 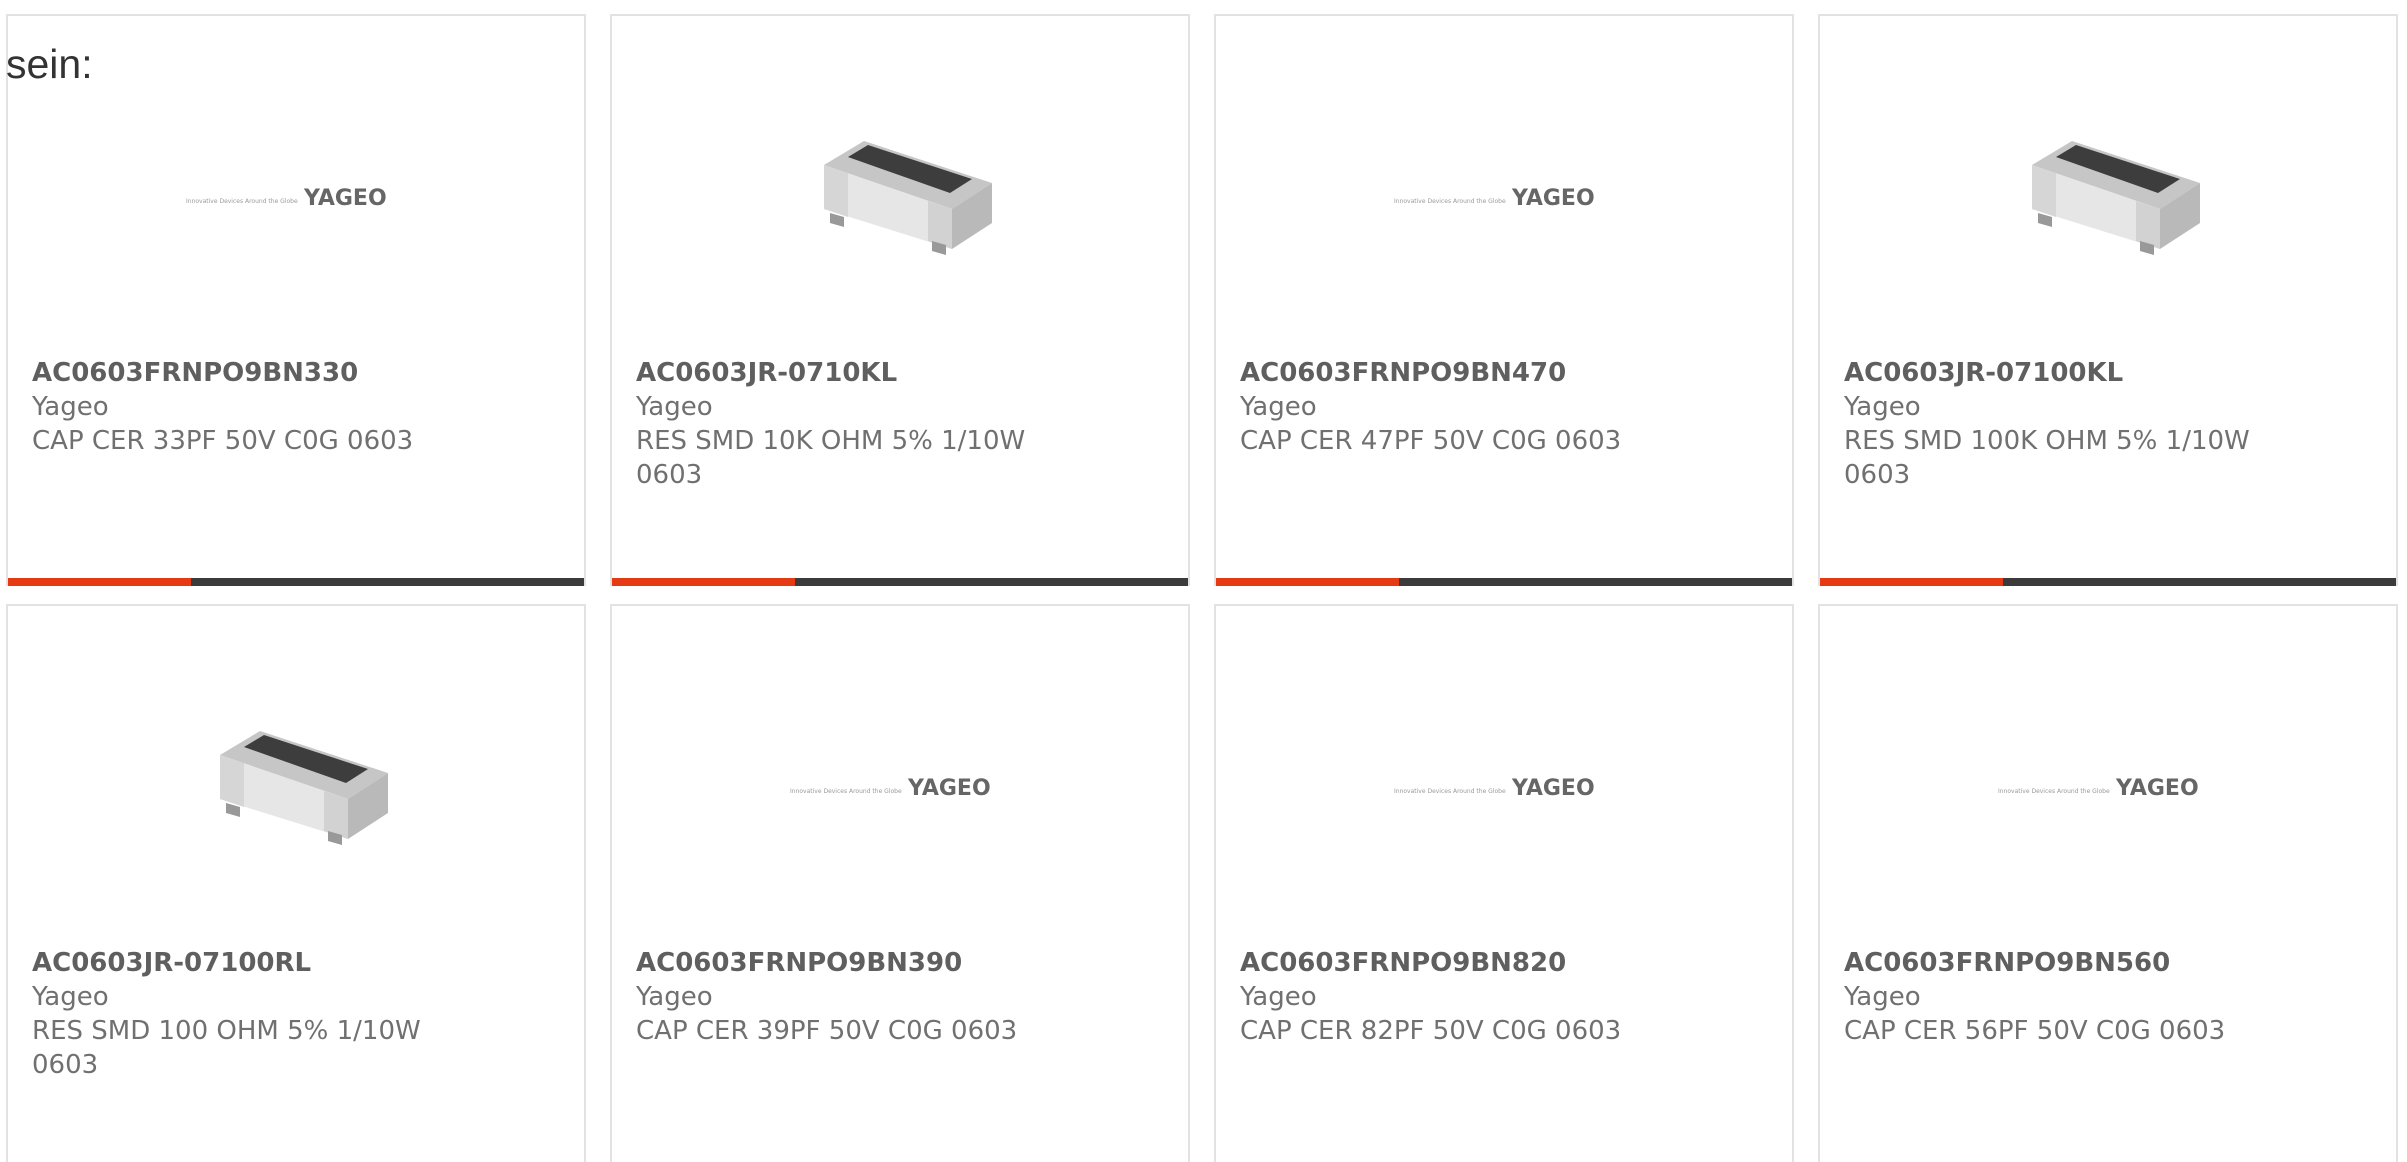 What do you see at coordinates (2064, 963) in the screenshot?
I see `product-part-number: AC0603FRNPO9BN560` at bounding box center [2064, 963].